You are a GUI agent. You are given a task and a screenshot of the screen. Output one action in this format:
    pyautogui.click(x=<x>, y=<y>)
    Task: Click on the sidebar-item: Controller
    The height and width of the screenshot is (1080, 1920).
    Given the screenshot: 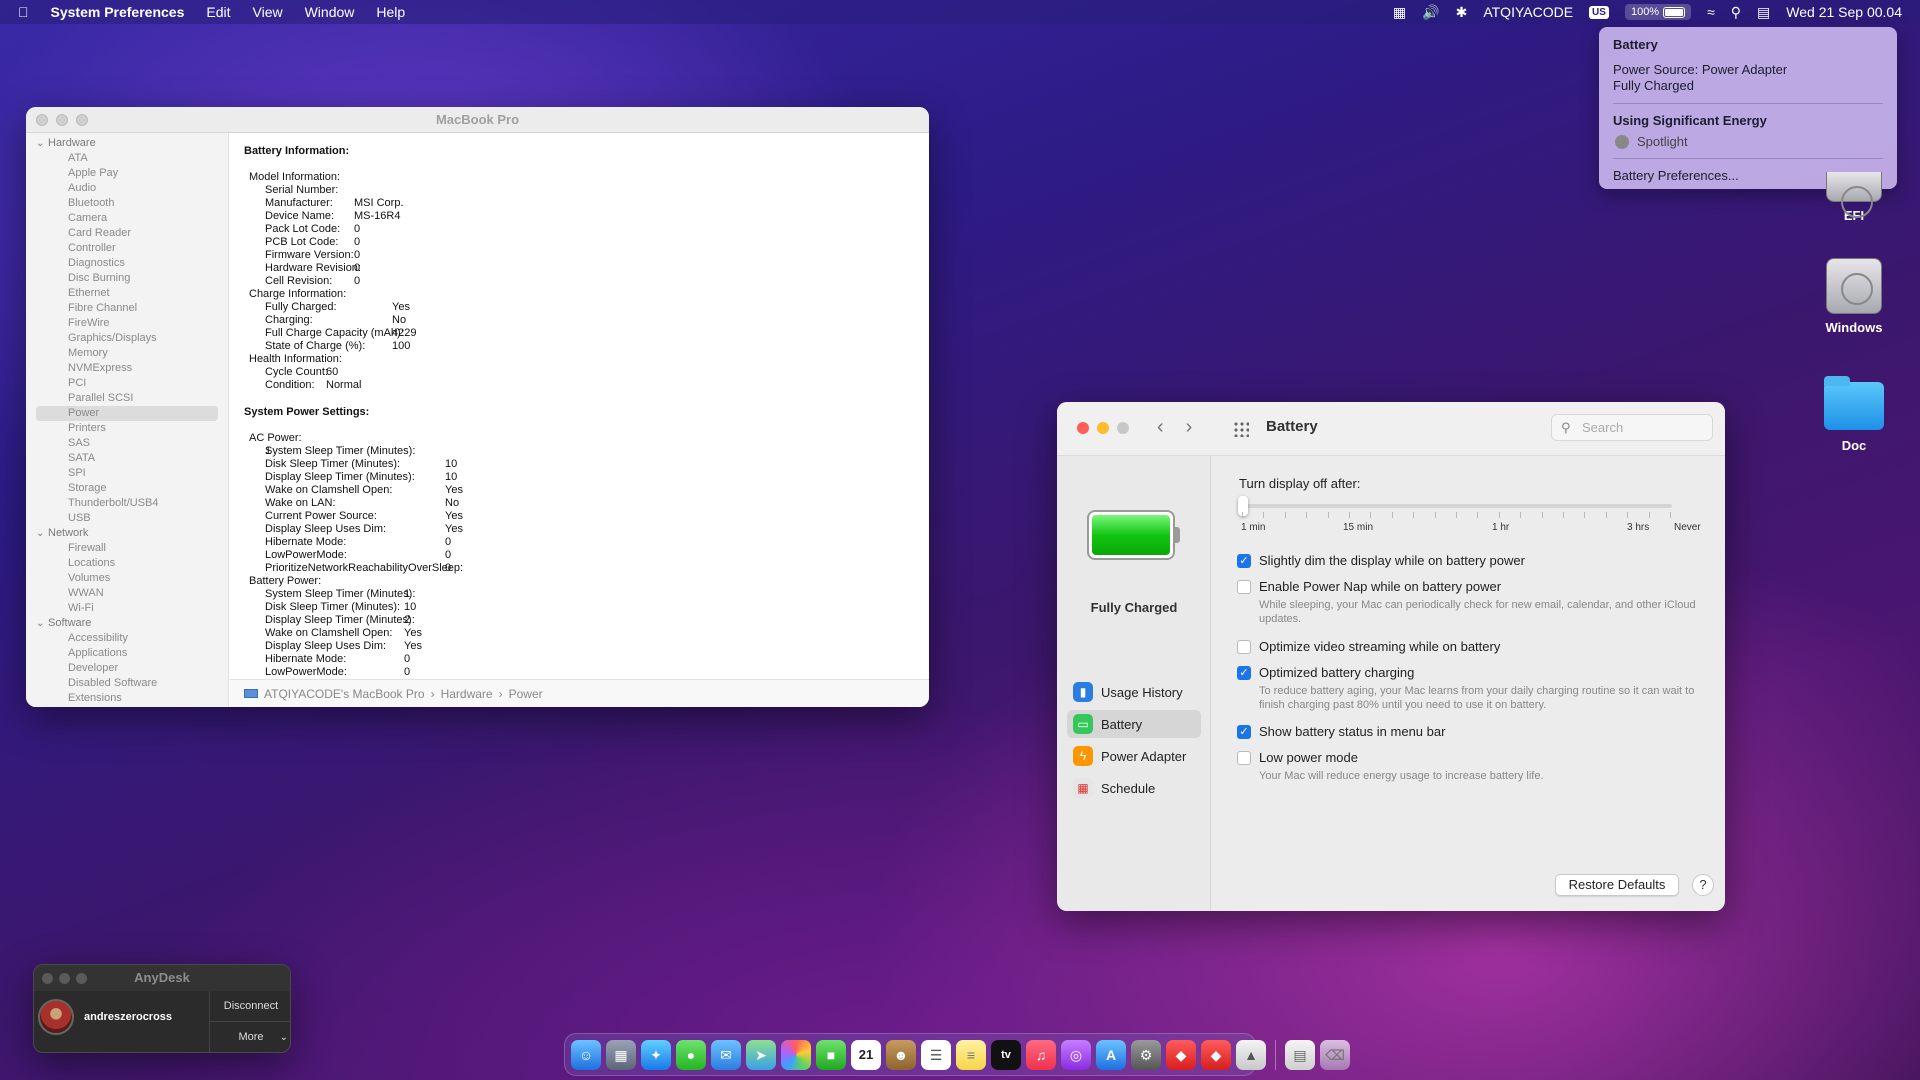 What is the action you would take?
    pyautogui.click(x=127, y=248)
    